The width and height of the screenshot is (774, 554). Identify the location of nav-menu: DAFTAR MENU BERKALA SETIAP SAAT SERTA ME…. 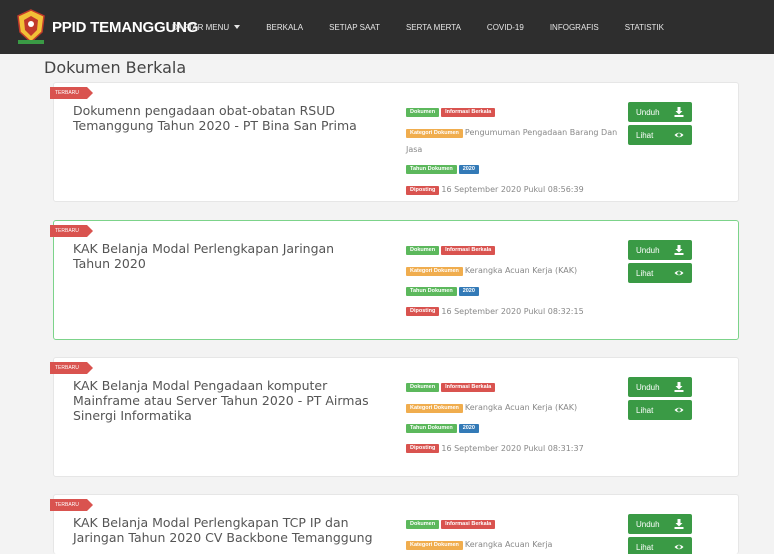
(431, 27).